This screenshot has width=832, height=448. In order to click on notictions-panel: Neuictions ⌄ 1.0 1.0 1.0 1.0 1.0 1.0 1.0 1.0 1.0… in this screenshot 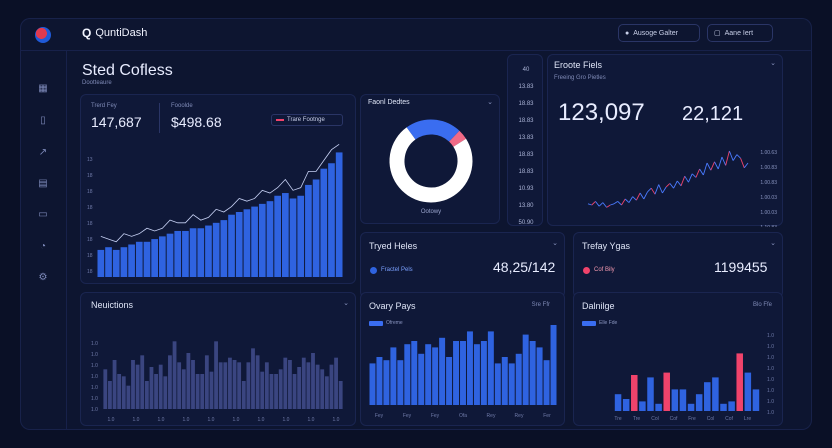, I will do `click(218, 359)`.